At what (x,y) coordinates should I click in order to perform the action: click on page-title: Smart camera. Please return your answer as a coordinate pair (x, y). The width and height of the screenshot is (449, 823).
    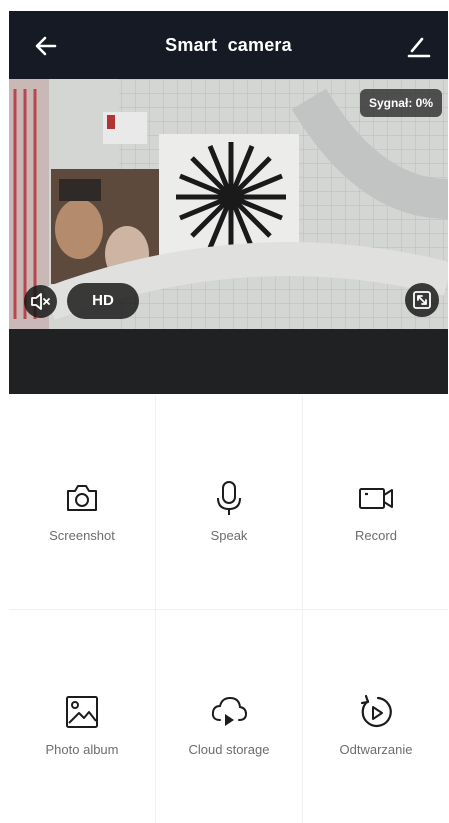
    Looking at the image, I should click on (228, 45).